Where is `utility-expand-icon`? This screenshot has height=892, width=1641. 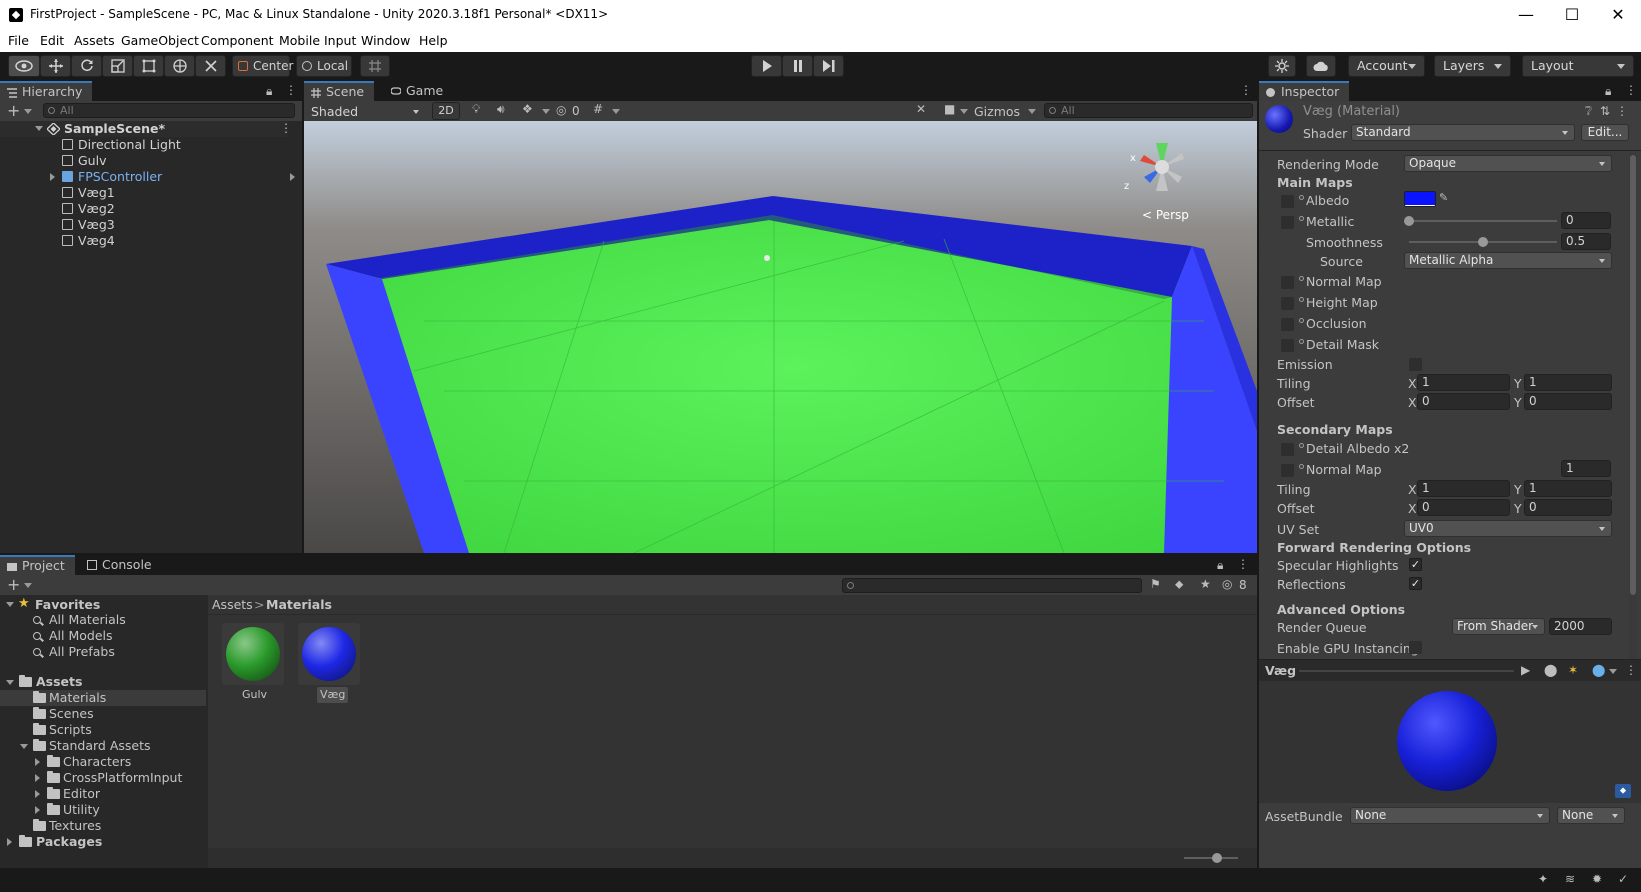 utility-expand-icon is located at coordinates (37, 810).